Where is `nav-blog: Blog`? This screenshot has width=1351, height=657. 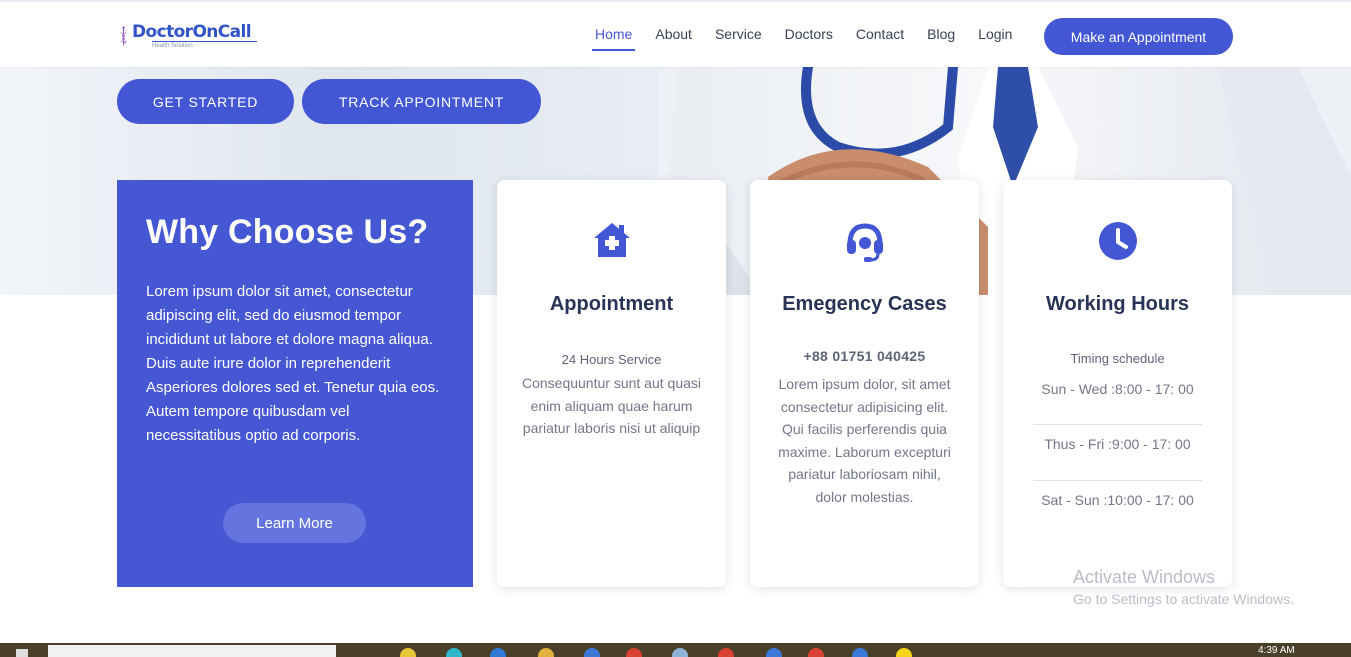
nav-blog: Blog is located at coordinates (941, 38).